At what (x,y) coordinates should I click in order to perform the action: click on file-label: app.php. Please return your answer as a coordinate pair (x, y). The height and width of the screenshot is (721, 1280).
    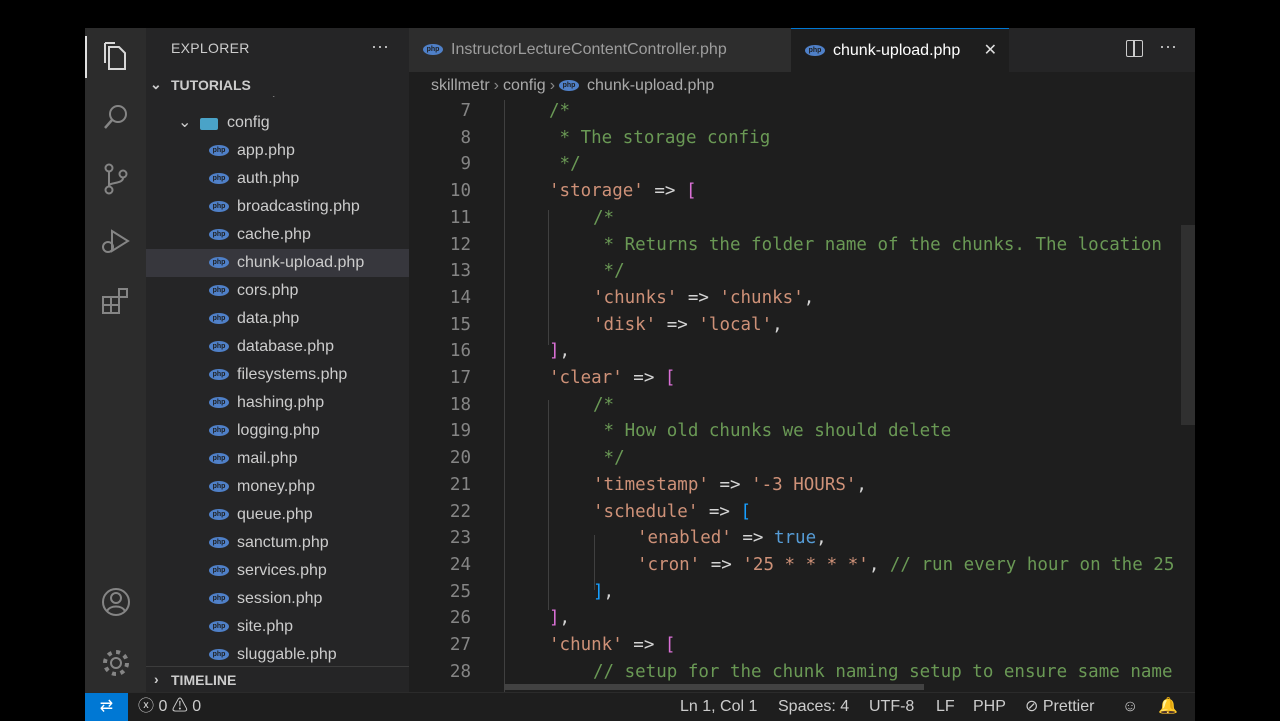
    Looking at the image, I should click on (266, 150).